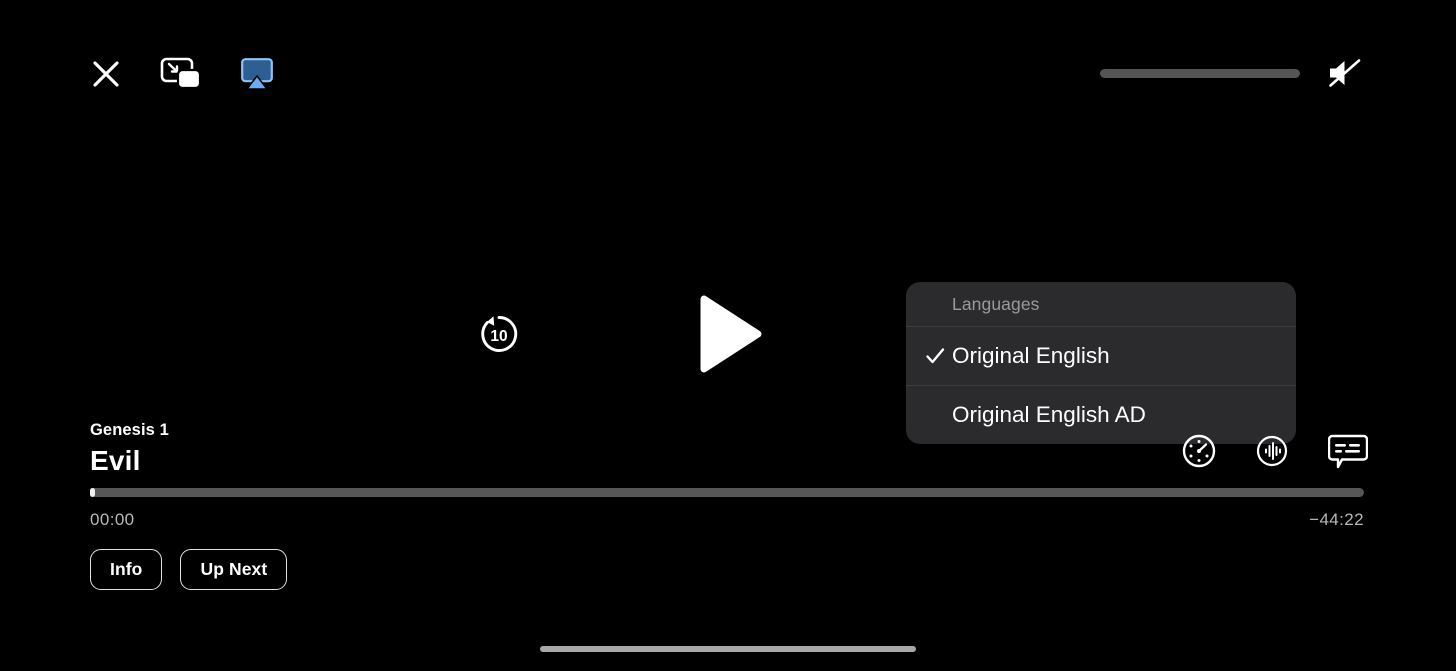  I want to click on top-left-controls, so click(182, 74).